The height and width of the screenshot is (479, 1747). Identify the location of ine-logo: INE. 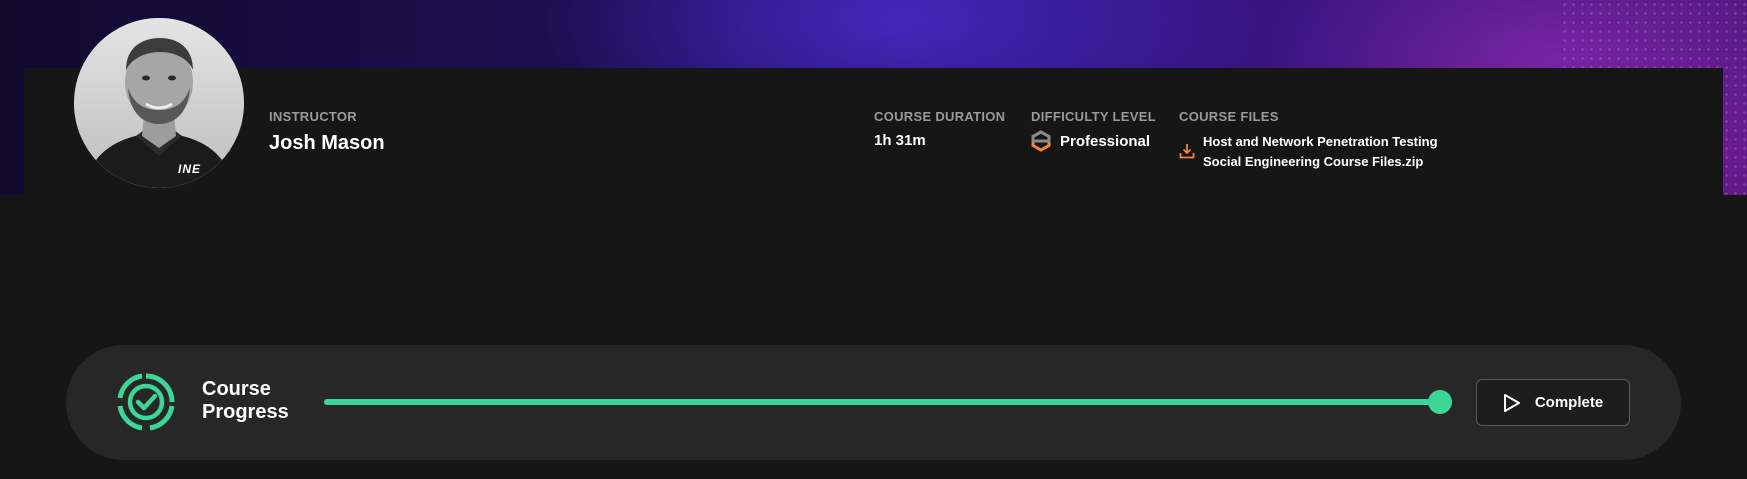
(190, 169).